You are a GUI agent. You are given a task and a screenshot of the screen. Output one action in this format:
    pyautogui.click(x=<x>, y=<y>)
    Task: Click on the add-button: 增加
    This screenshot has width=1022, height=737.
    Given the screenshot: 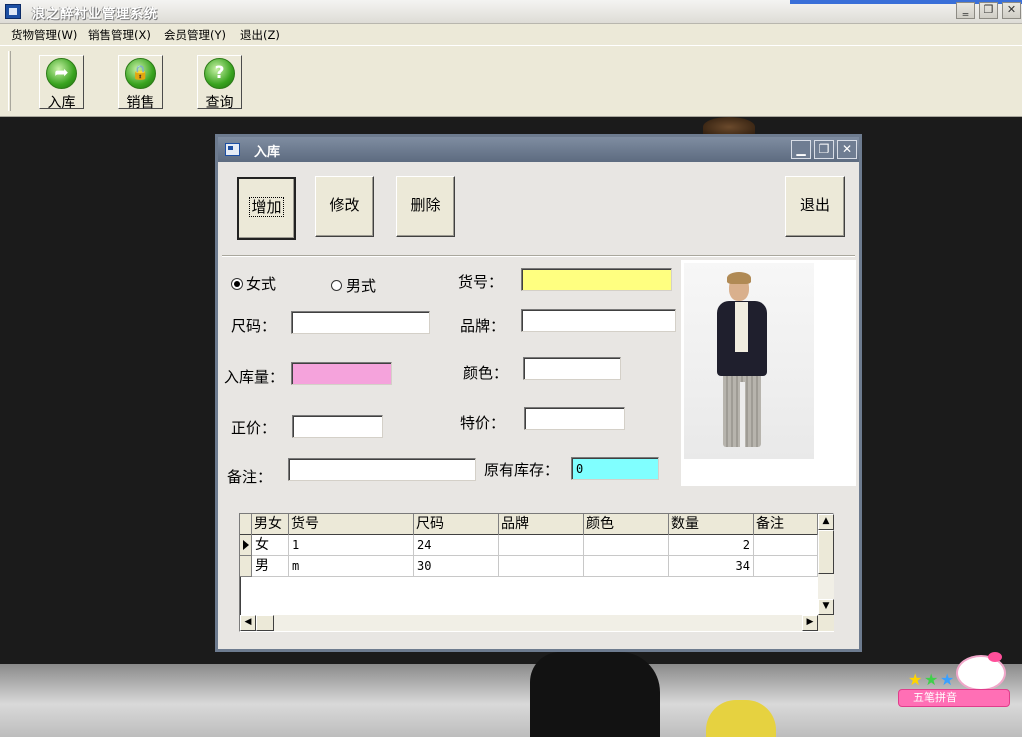 What is the action you would take?
    pyautogui.click(x=266, y=208)
    